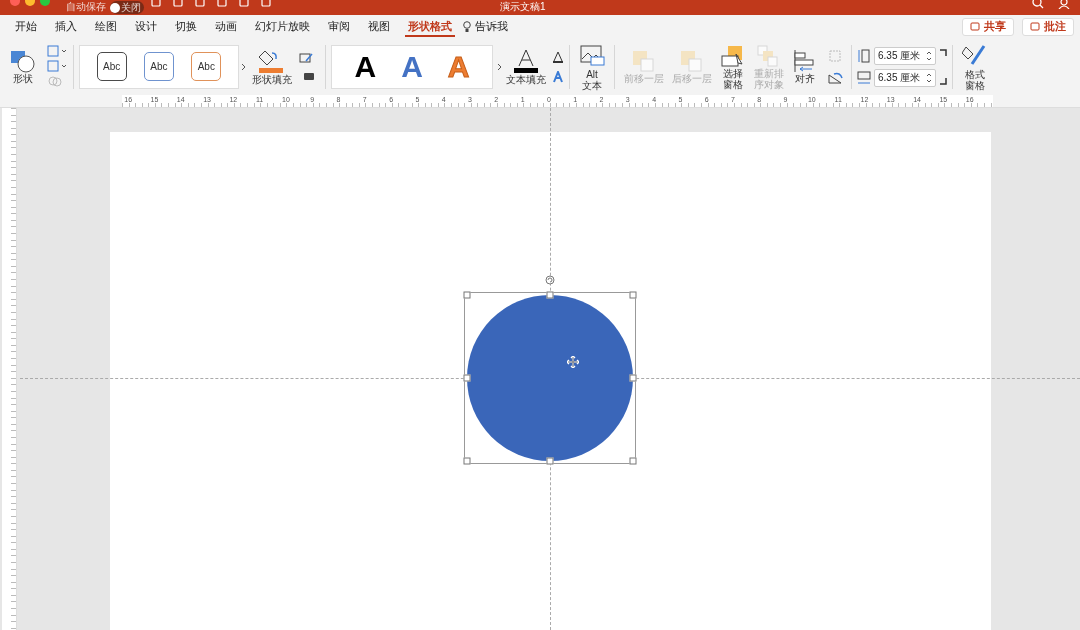 The height and width of the screenshot is (630, 1080). What do you see at coordinates (550, 280) in the screenshot?
I see `rotate-handle-icon` at bounding box center [550, 280].